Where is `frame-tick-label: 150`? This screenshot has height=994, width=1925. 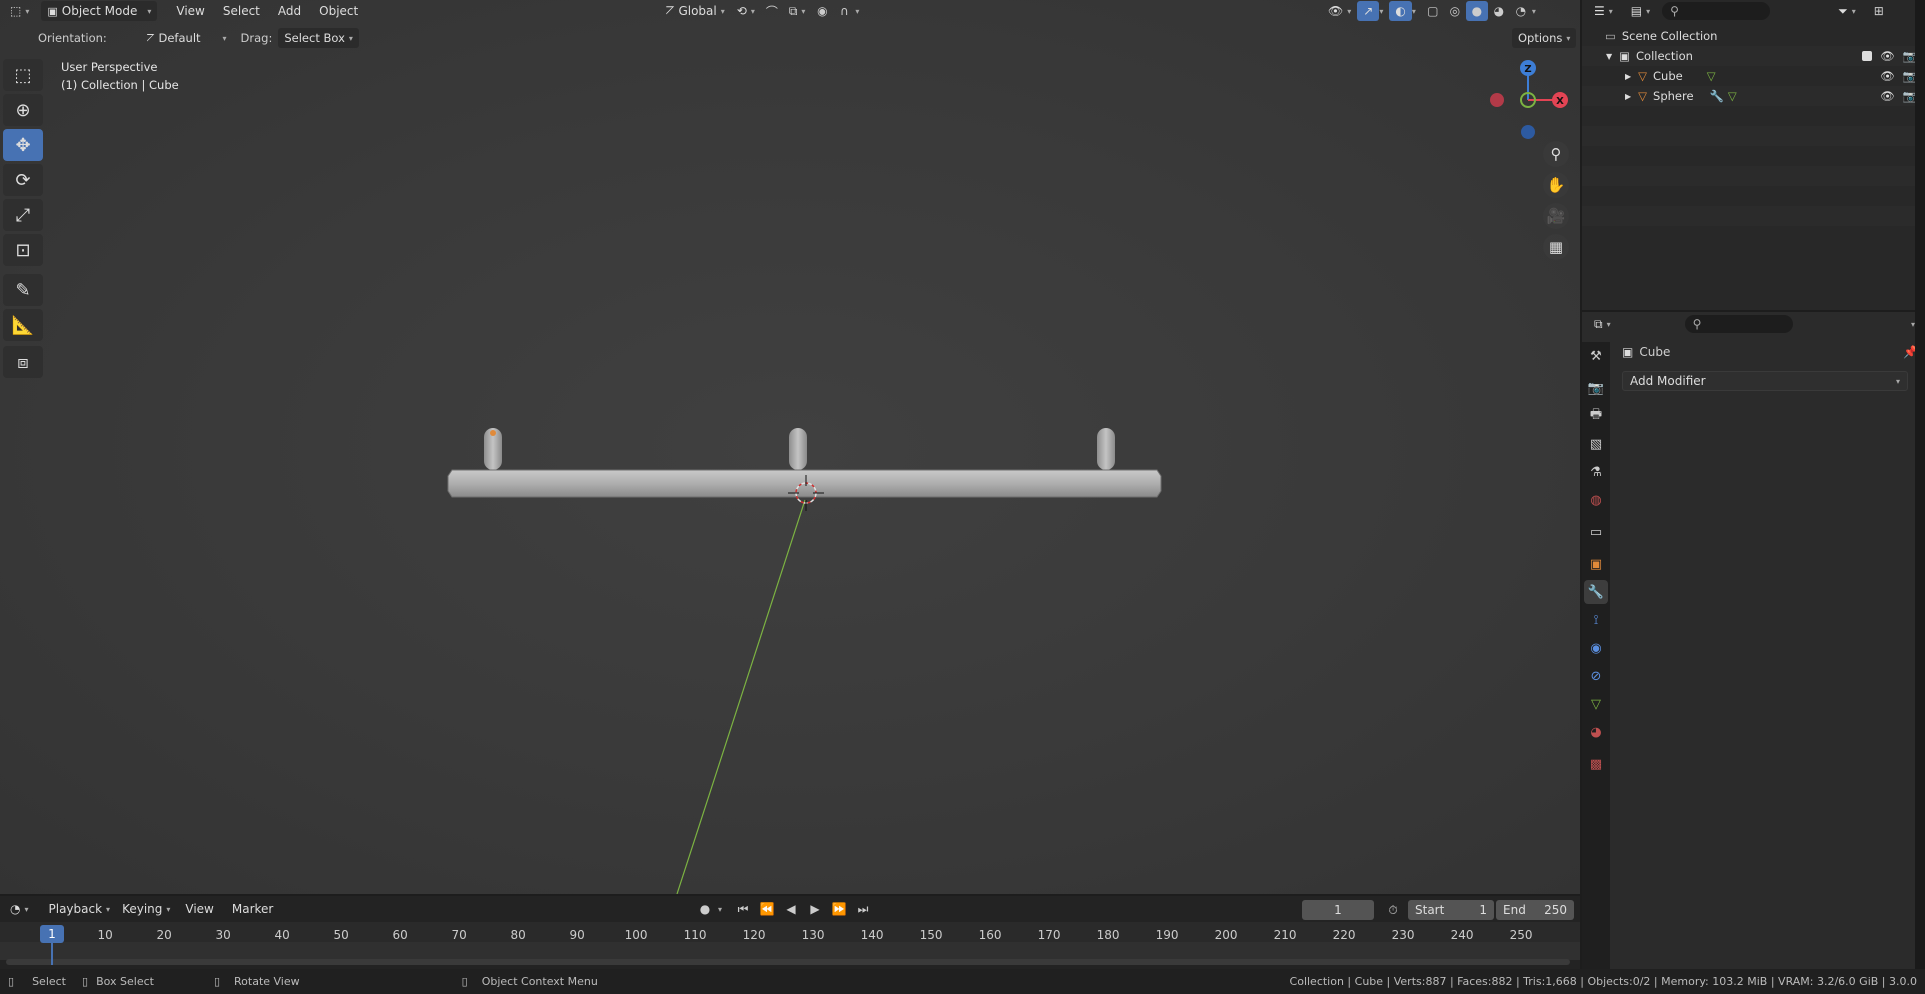
frame-tick-label: 150 is located at coordinates (931, 935).